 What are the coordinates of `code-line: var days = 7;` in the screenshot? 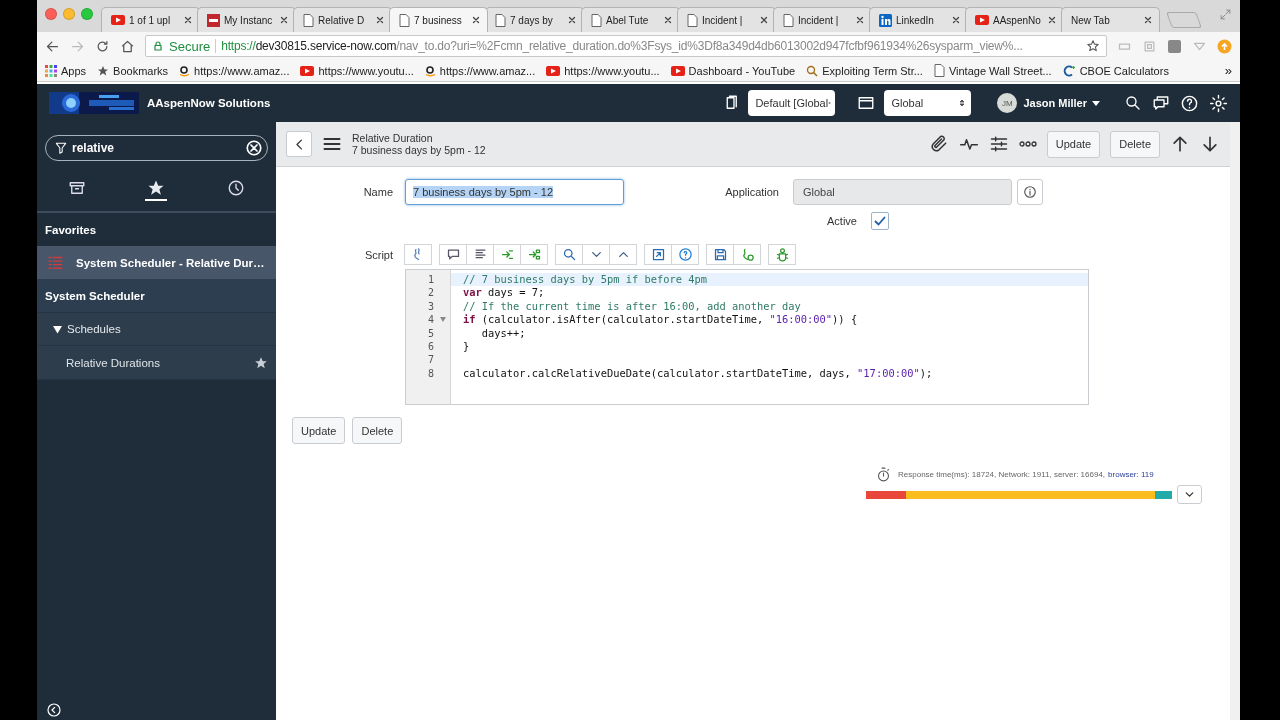 It's located at (504, 292).